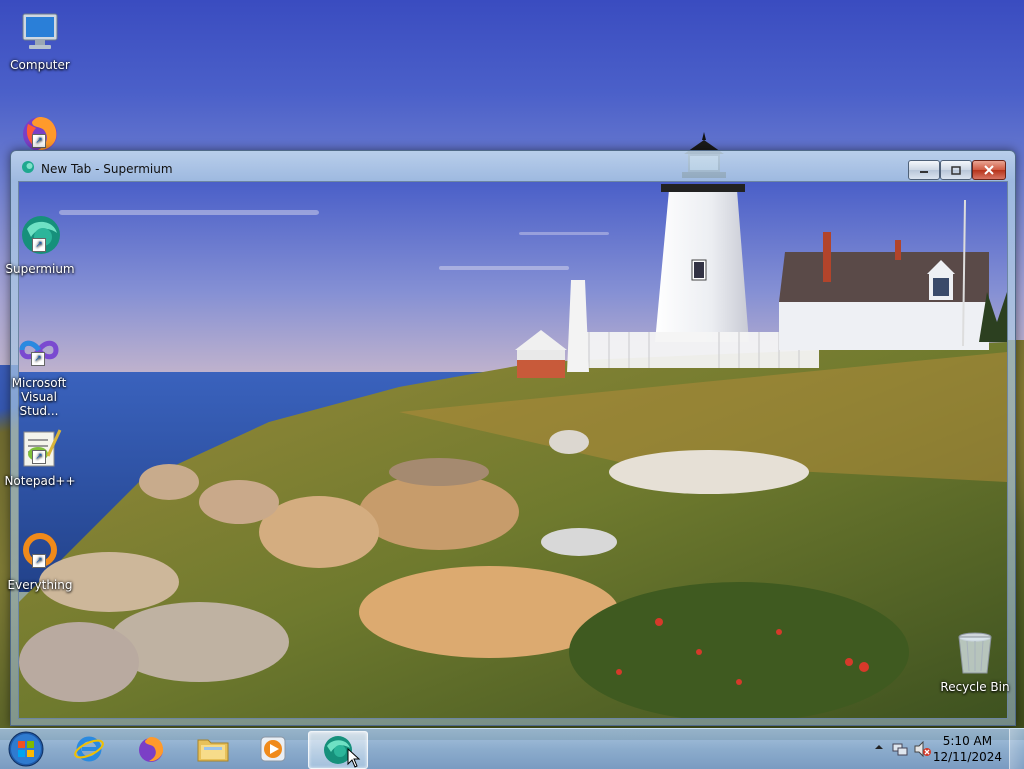 The width and height of the screenshot is (1024, 769). I want to click on volume-button, so click(923, 750).